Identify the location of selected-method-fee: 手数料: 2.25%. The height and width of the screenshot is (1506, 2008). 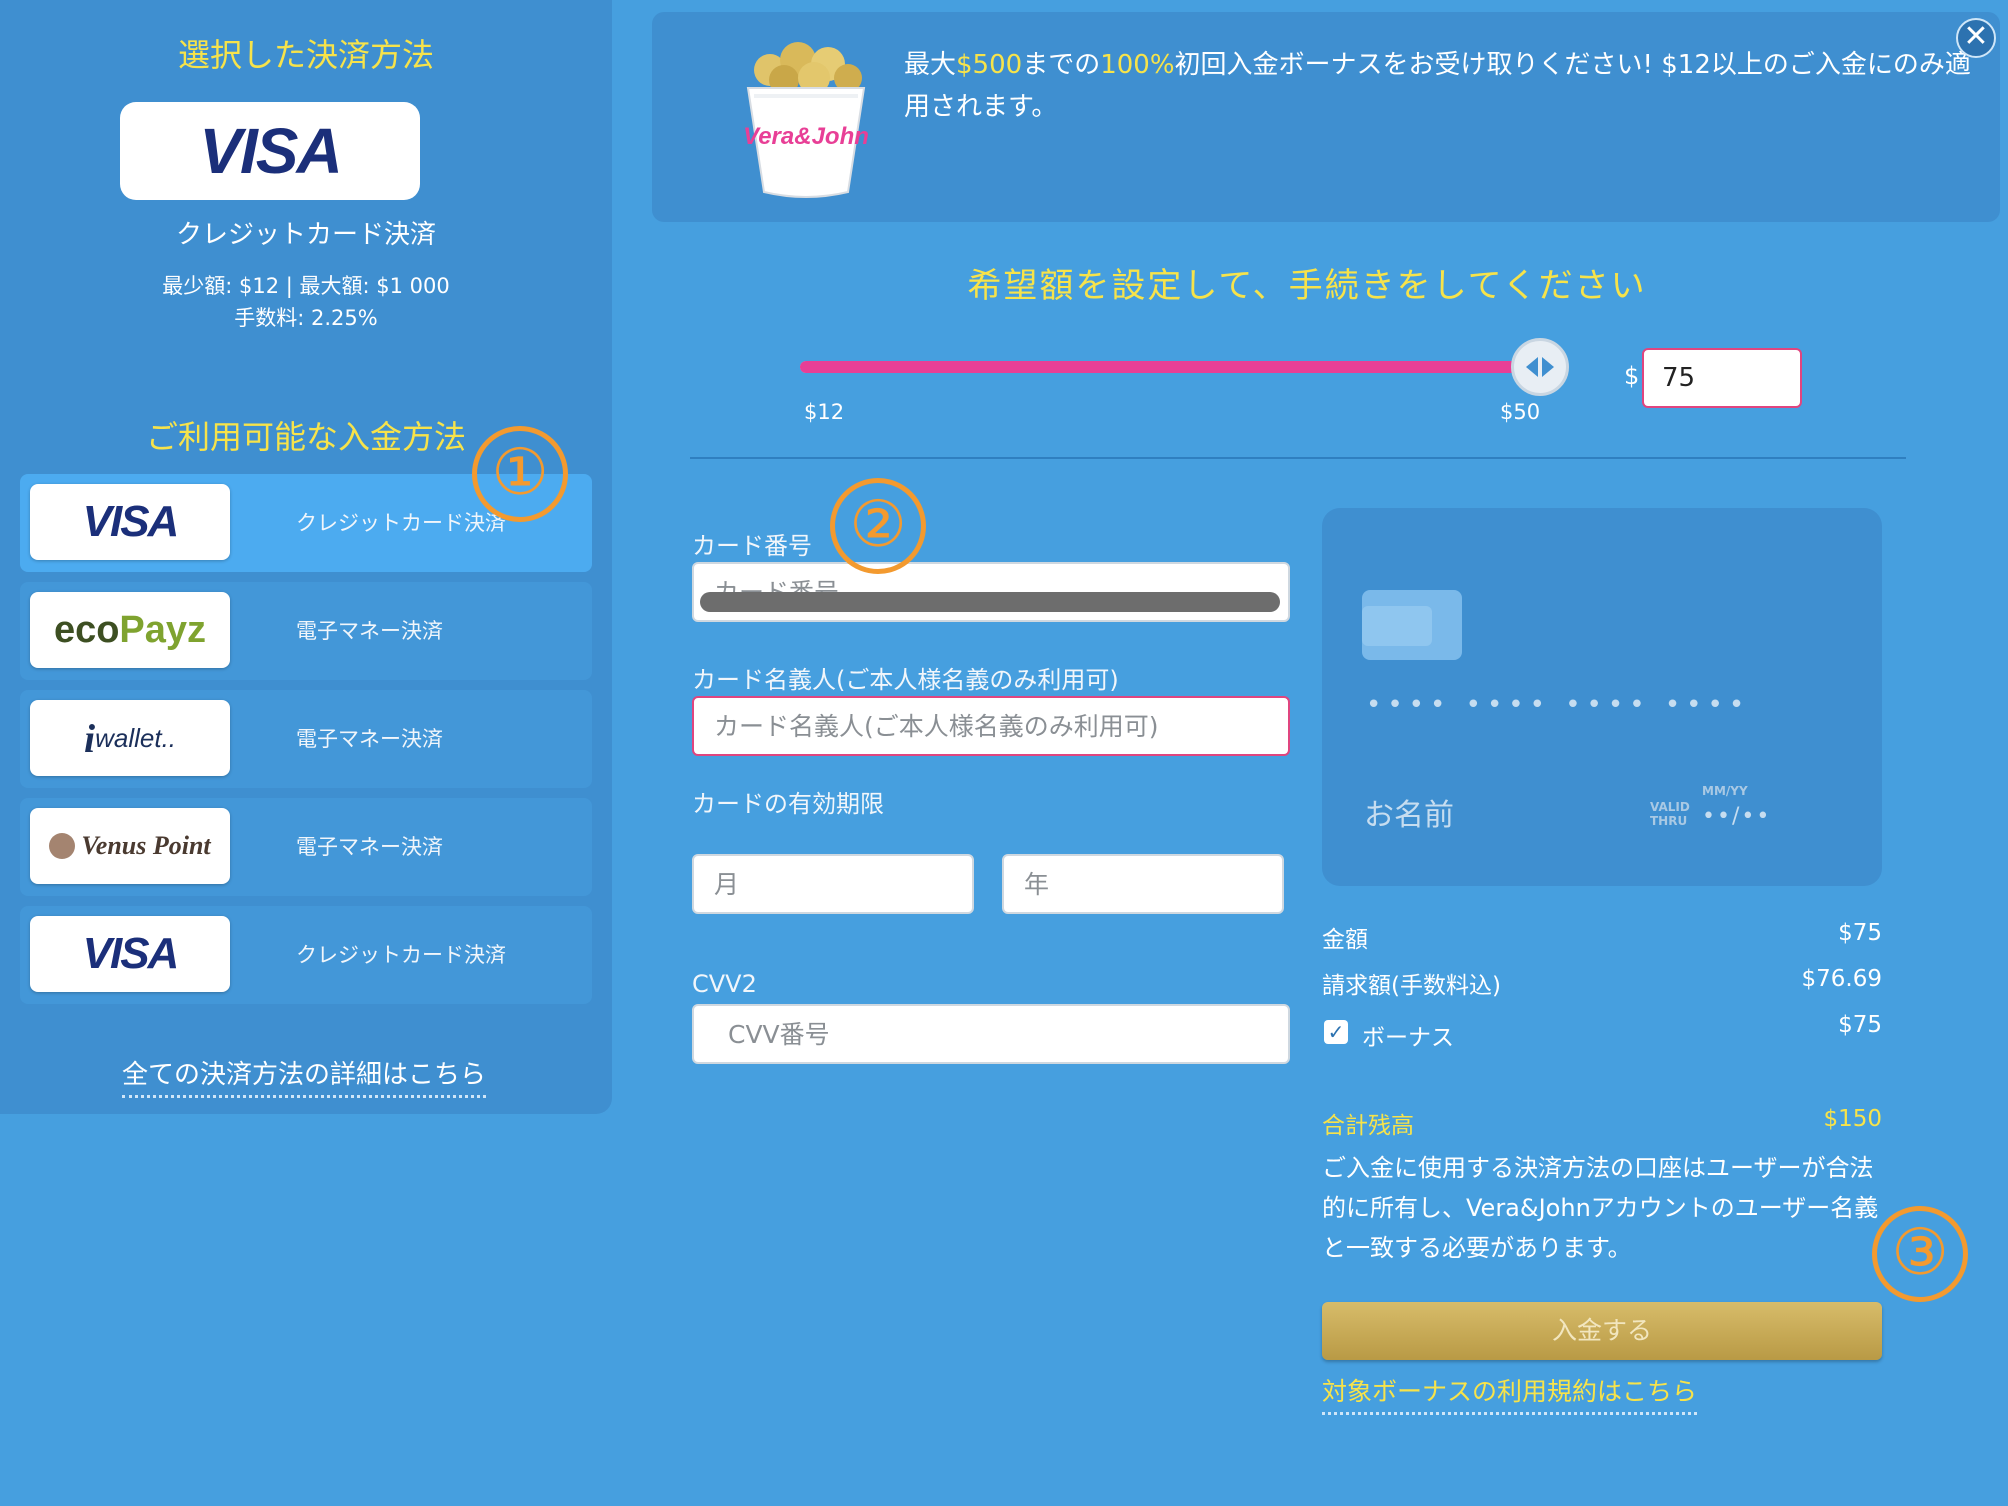
(306, 318).